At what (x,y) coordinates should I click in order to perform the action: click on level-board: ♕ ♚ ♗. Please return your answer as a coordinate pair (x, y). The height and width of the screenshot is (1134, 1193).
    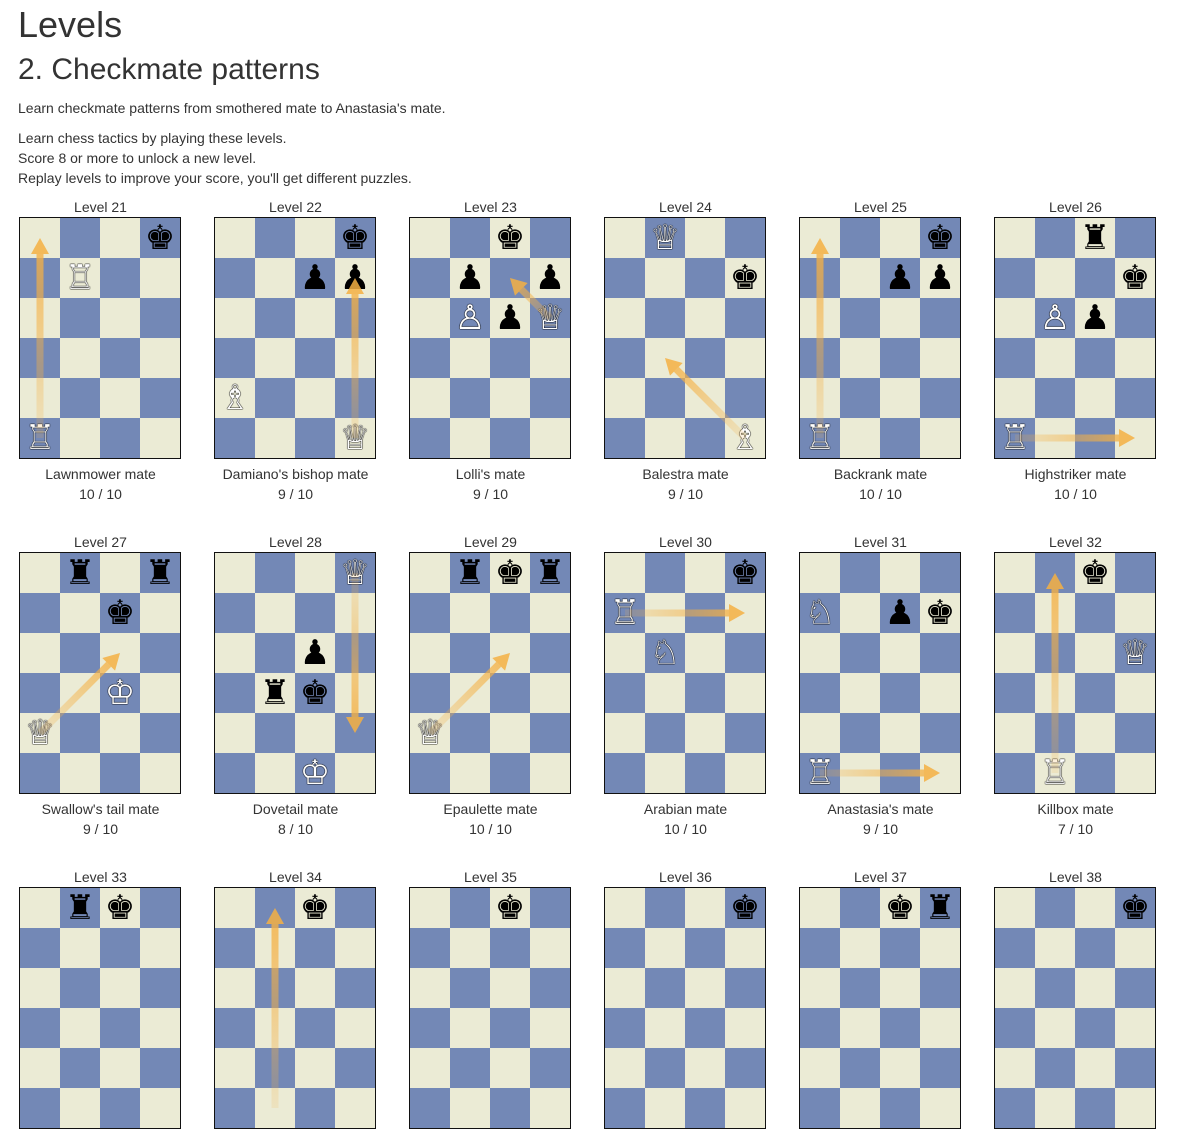
    Looking at the image, I should click on (685, 338).